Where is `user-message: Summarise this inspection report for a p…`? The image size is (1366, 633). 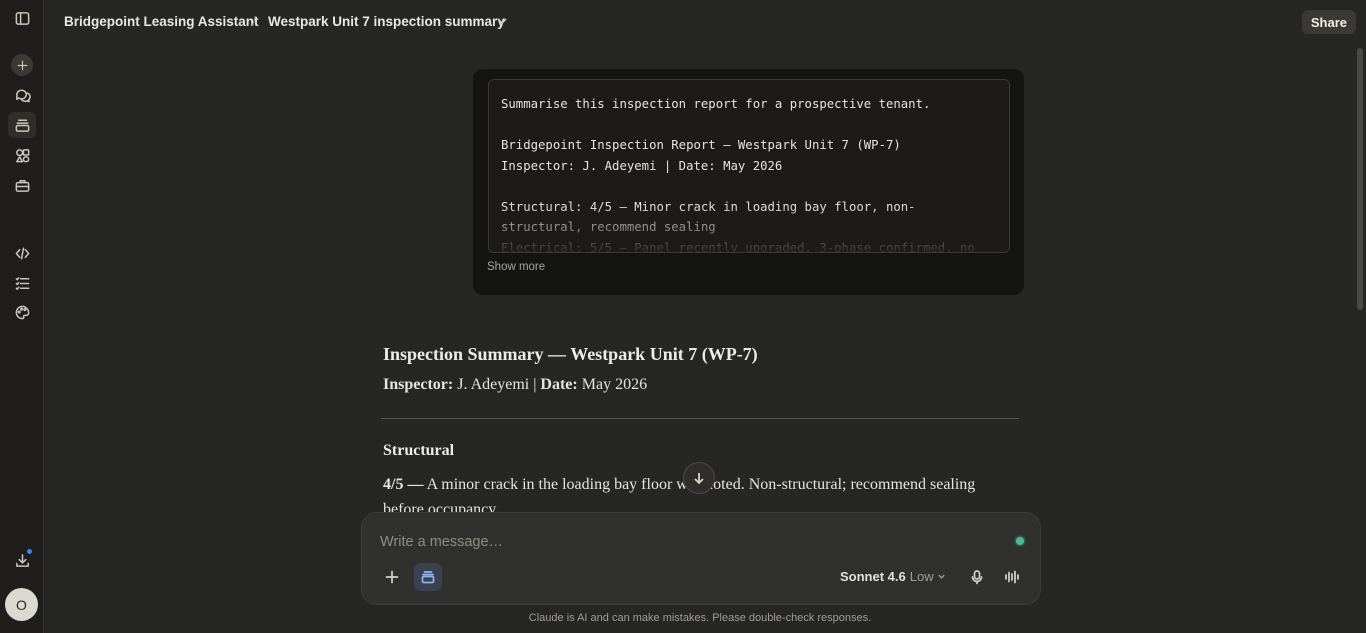
user-message: Summarise this inspection report for a p… is located at coordinates (748, 182).